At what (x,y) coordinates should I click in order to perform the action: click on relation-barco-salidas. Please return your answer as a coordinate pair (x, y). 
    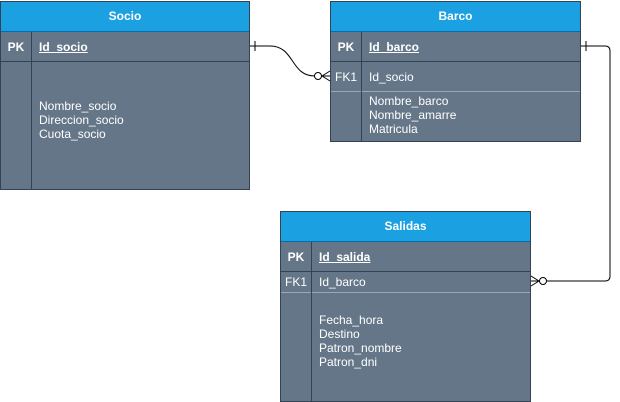
    Looking at the image, I should click on (570, 164).